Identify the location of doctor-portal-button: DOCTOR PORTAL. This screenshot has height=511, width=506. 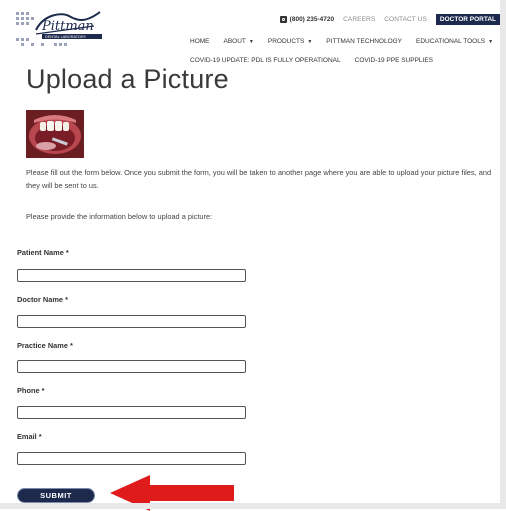
(467, 19).